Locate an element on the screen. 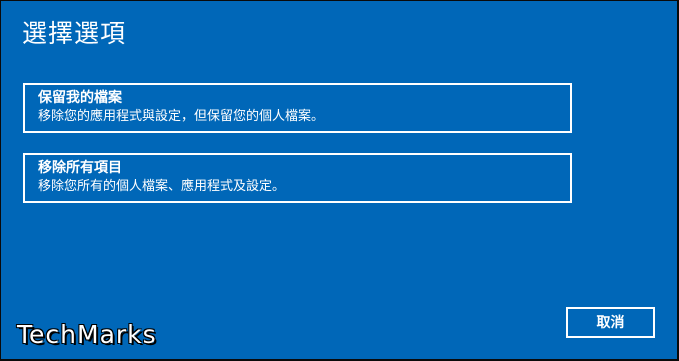 This screenshot has width=679, height=361. cancel-button: 取消 is located at coordinates (610, 322).